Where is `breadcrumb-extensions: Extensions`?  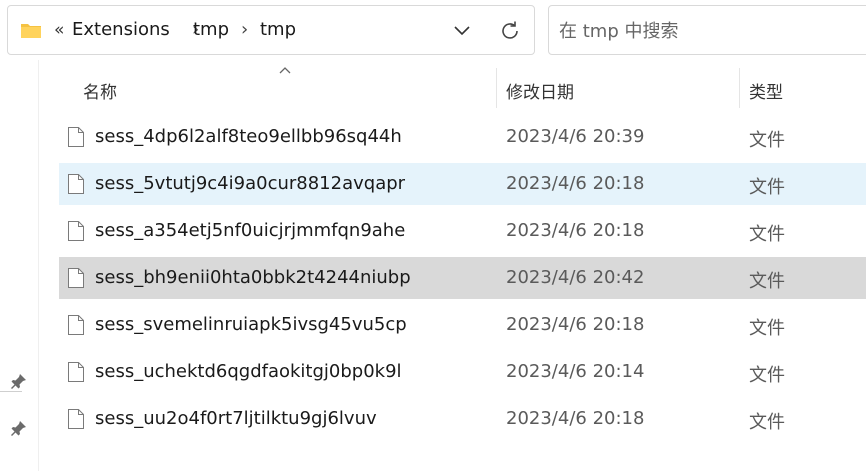
breadcrumb-extensions: Extensions is located at coordinates (121, 29).